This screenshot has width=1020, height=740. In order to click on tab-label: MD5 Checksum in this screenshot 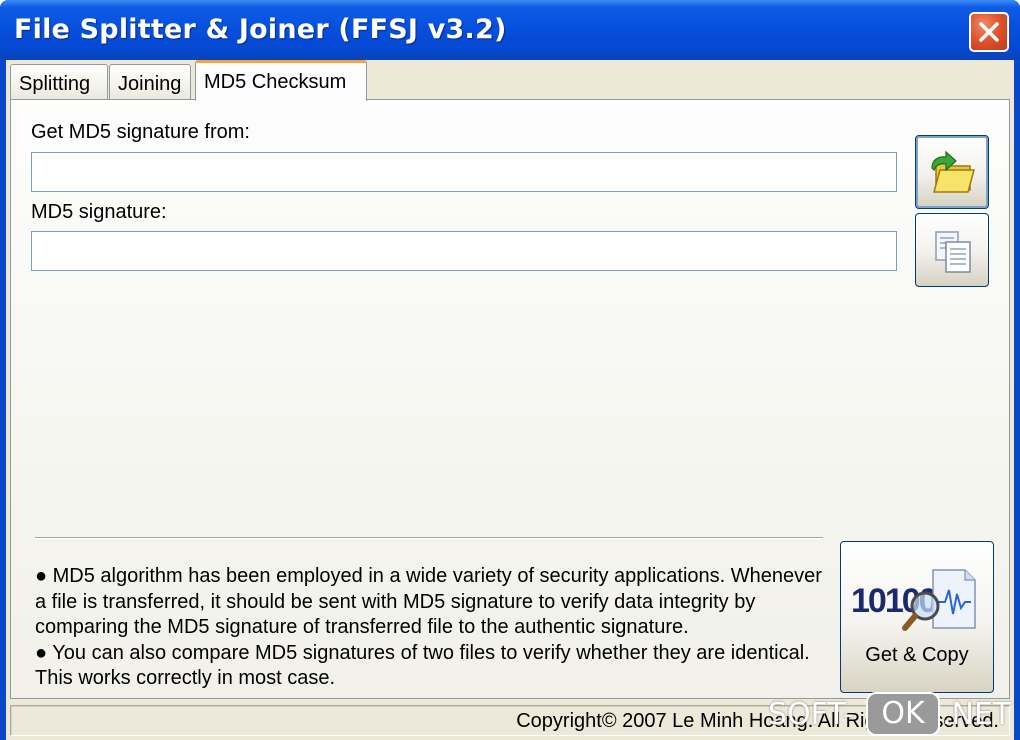, I will do `click(275, 82)`.